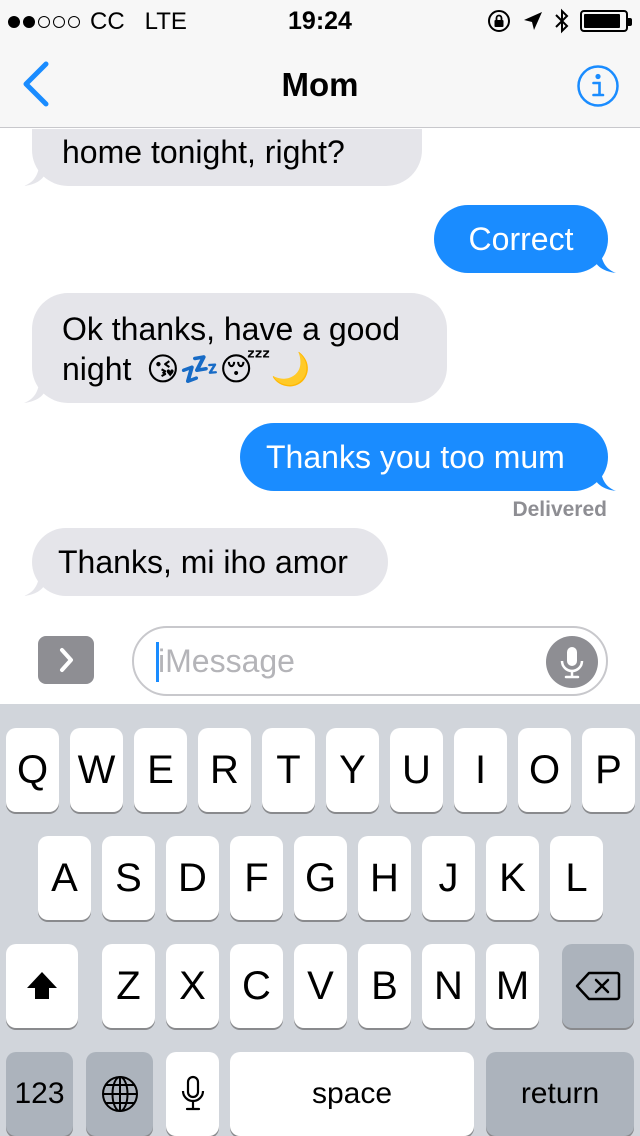 The image size is (640, 1136). What do you see at coordinates (203, 152) in the screenshot?
I see `message-text: home tonight, right?` at bounding box center [203, 152].